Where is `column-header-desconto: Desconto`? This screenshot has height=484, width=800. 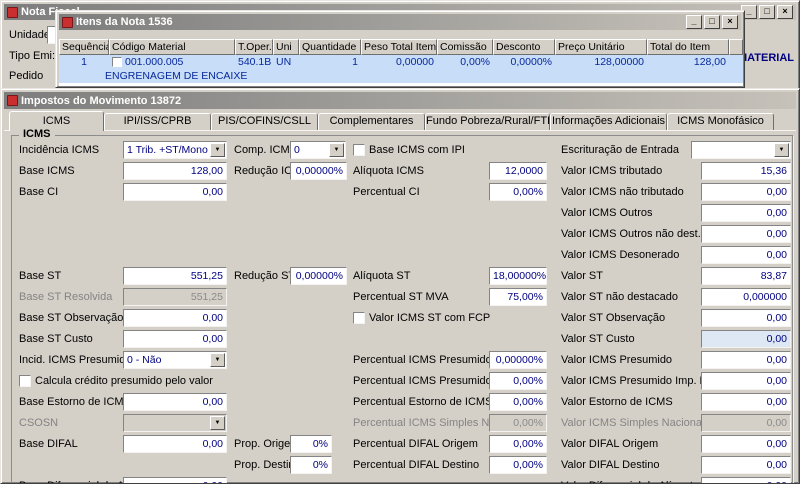
column-header-desconto: Desconto is located at coordinates (524, 47).